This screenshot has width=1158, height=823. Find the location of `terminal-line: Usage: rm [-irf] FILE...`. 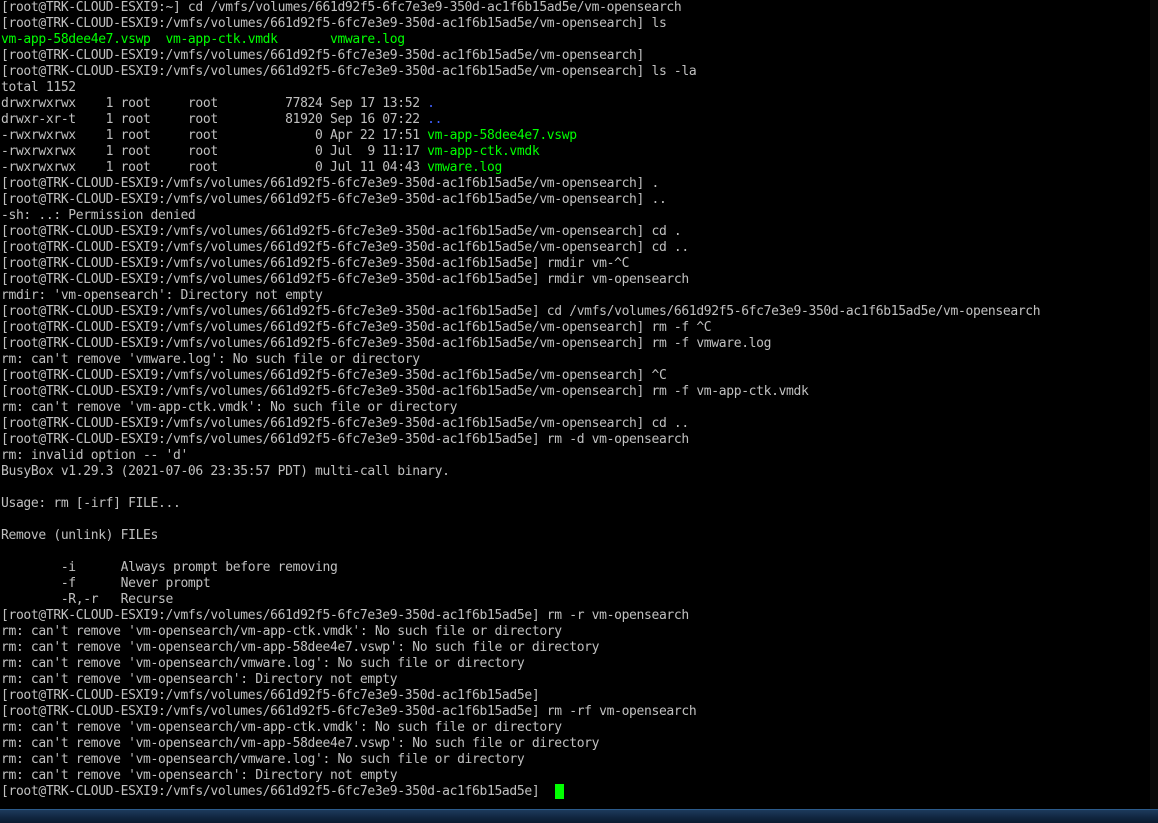

terminal-line: Usage: rm [-irf] FILE... is located at coordinates (575, 504).